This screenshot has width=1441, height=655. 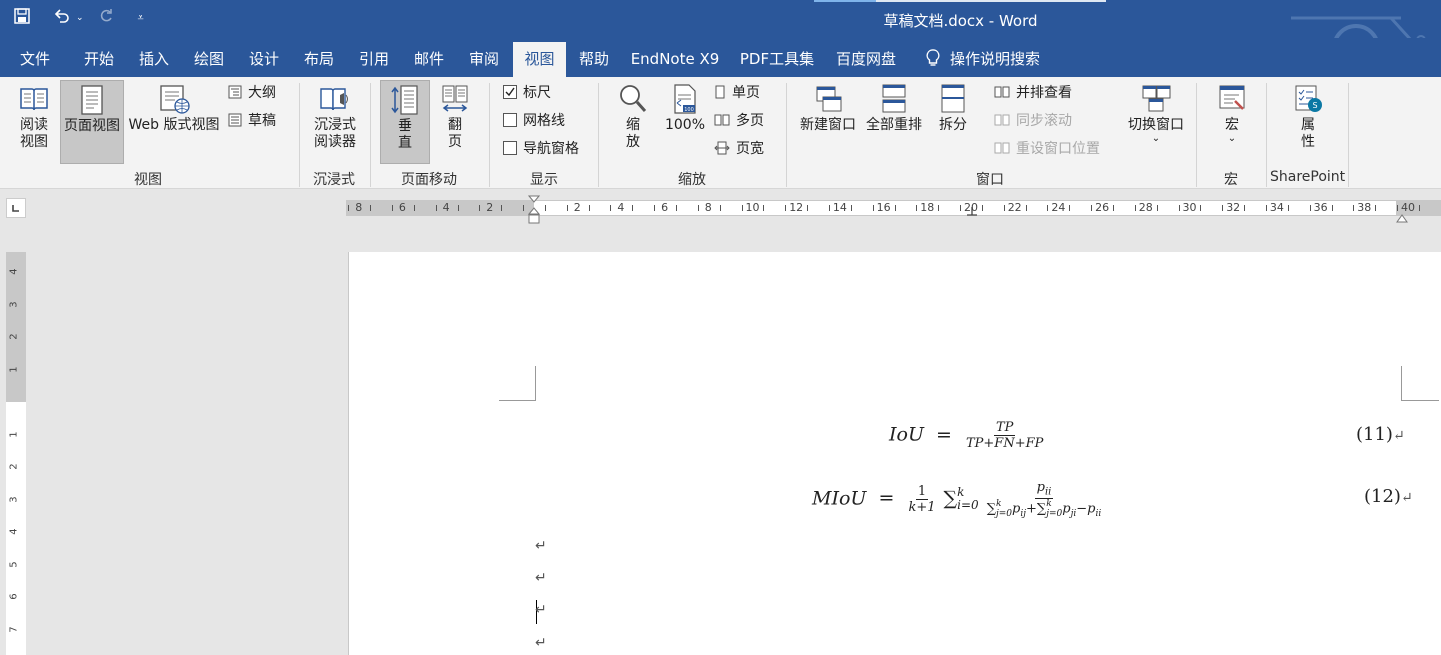 I want to click on read-mode-icon, so click(x=34, y=99).